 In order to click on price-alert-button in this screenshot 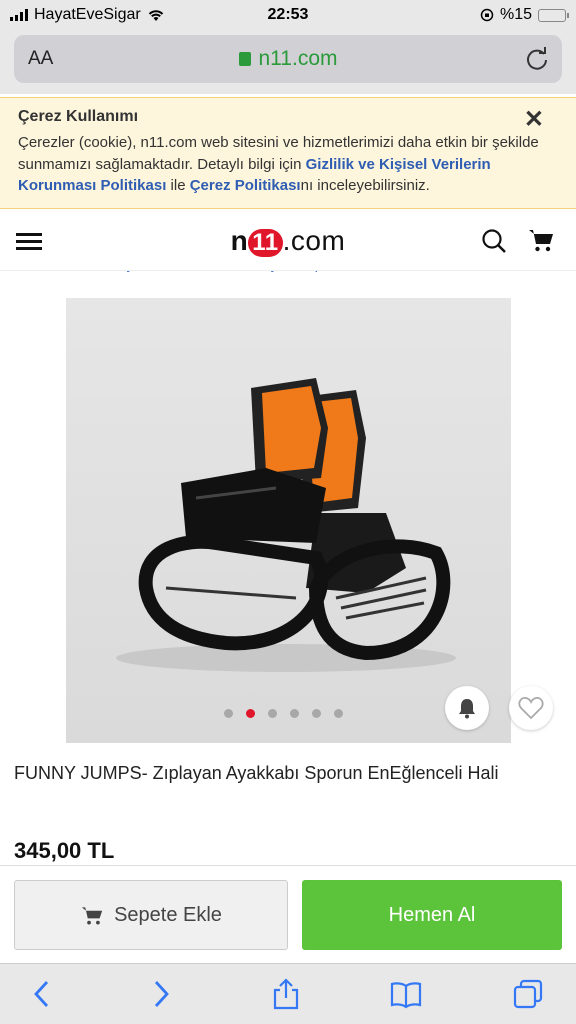, I will do `click(467, 708)`.